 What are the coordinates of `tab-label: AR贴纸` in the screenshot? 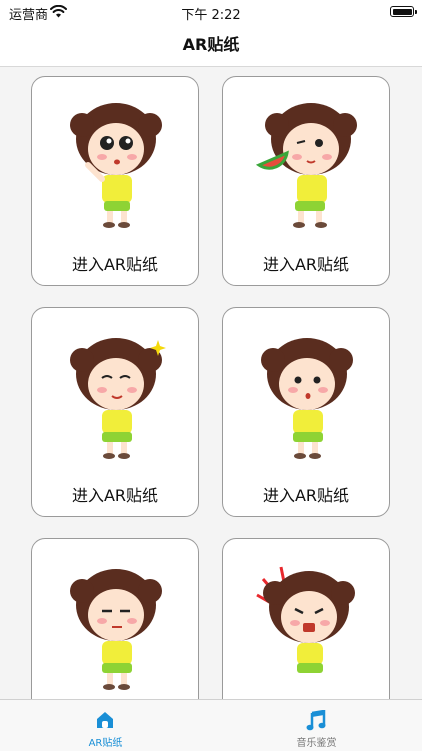 It's located at (105, 743).